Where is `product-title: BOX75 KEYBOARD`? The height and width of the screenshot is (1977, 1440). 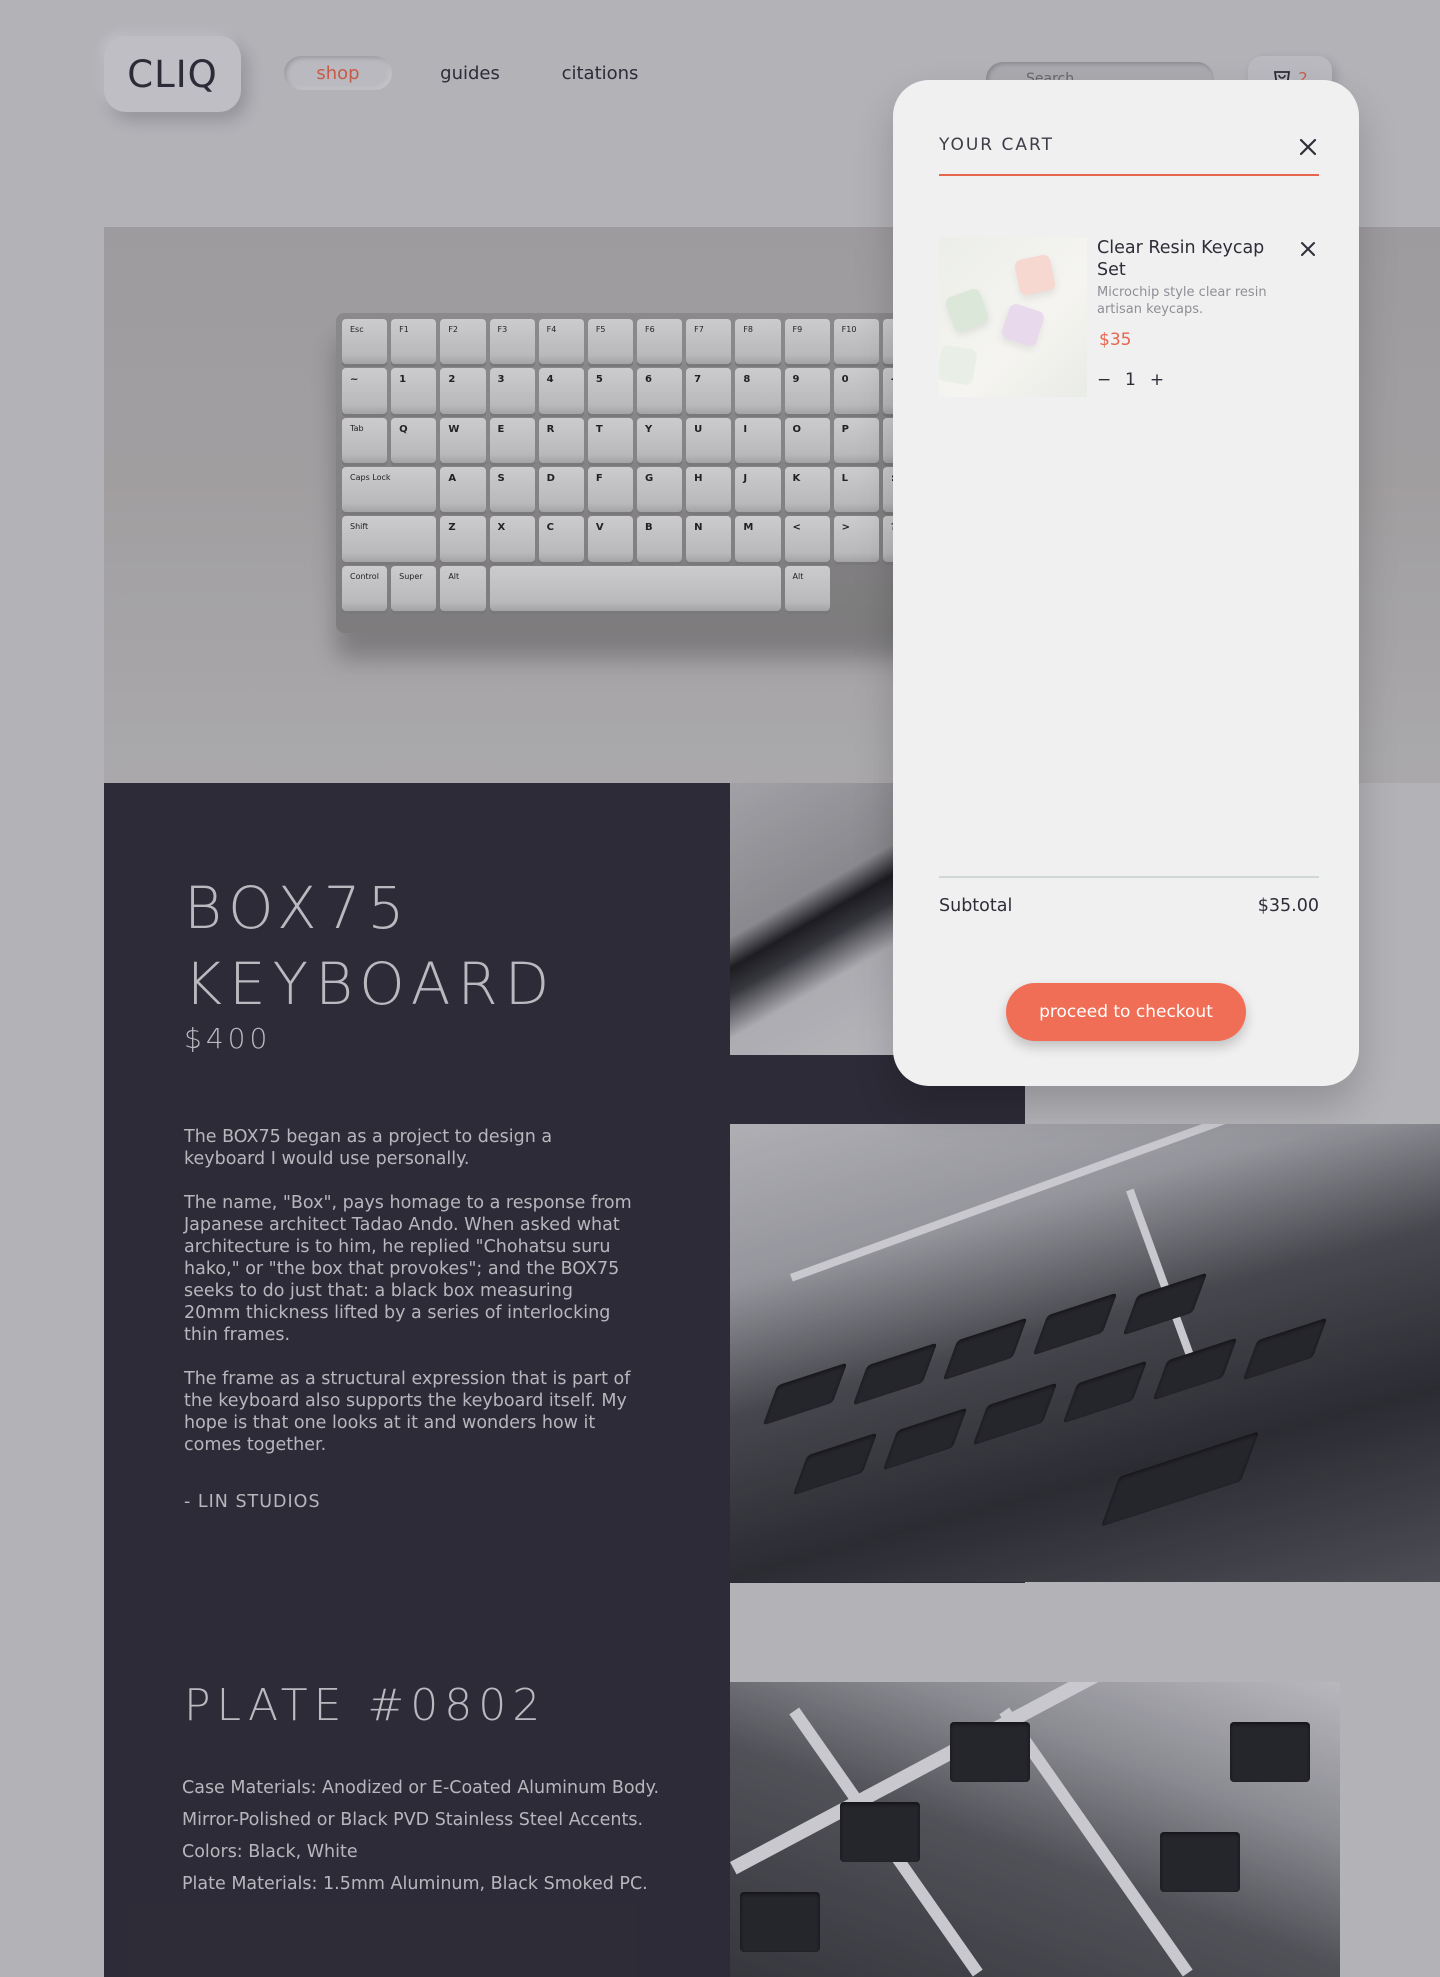
product-title: BOX75 KEYBOARD is located at coordinates (464, 946).